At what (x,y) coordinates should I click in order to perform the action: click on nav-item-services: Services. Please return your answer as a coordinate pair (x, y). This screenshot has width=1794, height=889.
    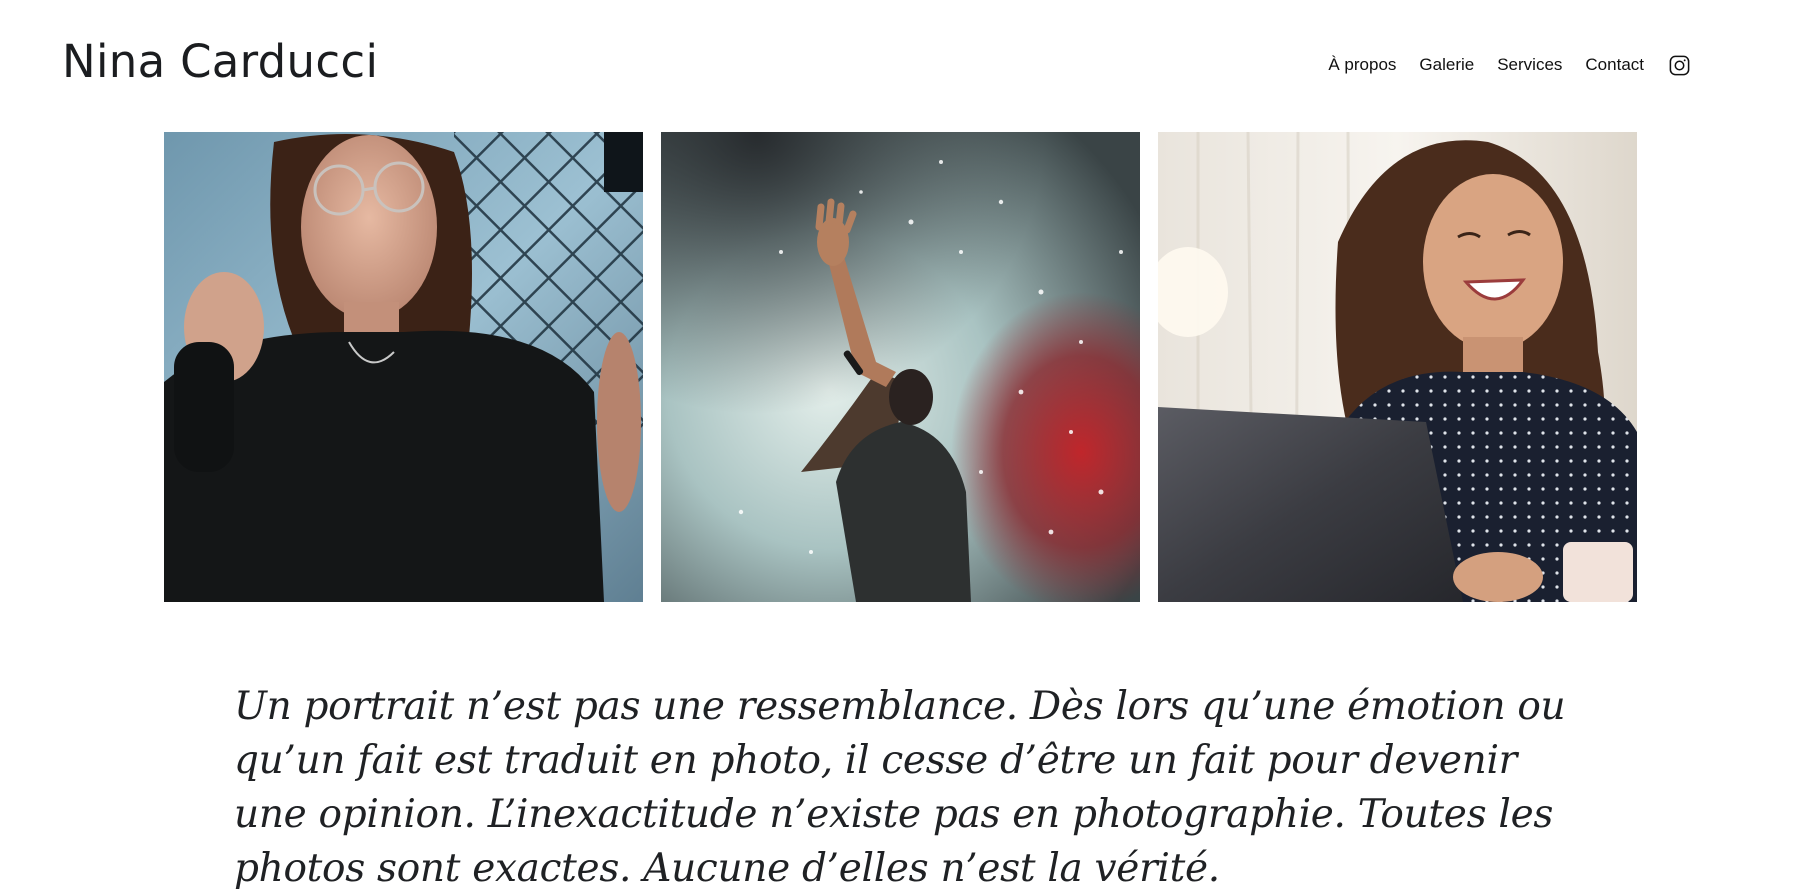
    Looking at the image, I should click on (1529, 65).